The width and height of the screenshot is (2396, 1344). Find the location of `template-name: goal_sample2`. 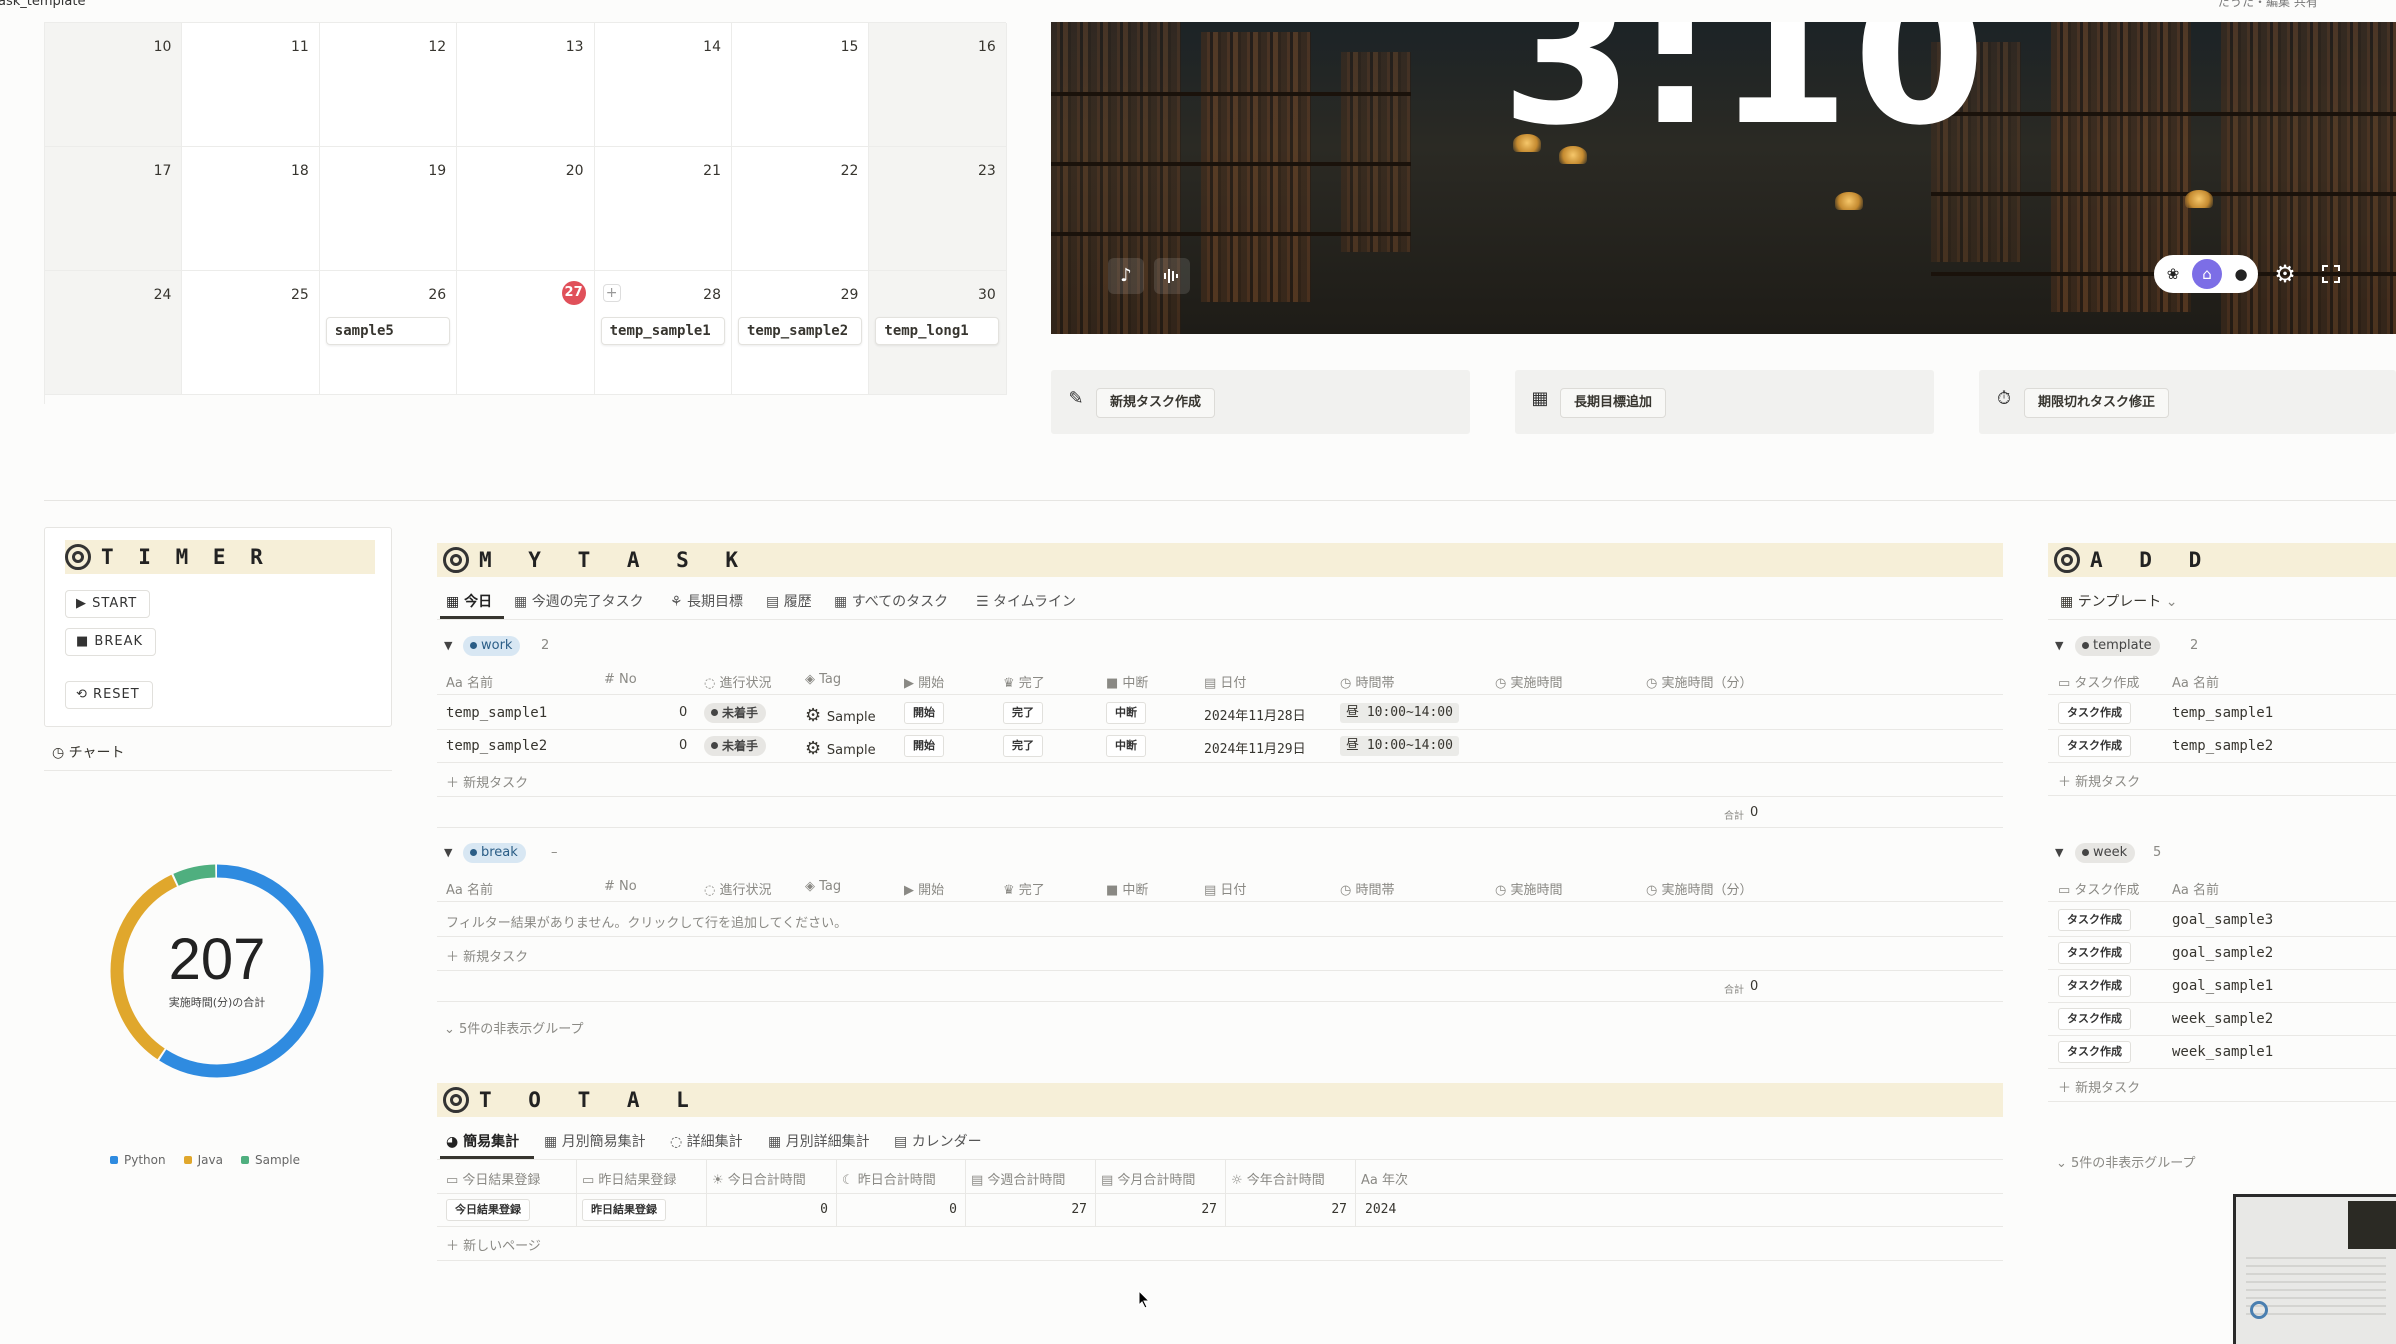

template-name: goal_sample2 is located at coordinates (2222, 953).